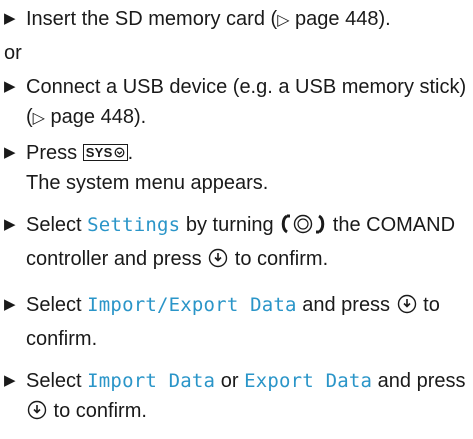  Describe the element at coordinates (13, 53) in the screenshot. I see `or-separator: or` at that location.